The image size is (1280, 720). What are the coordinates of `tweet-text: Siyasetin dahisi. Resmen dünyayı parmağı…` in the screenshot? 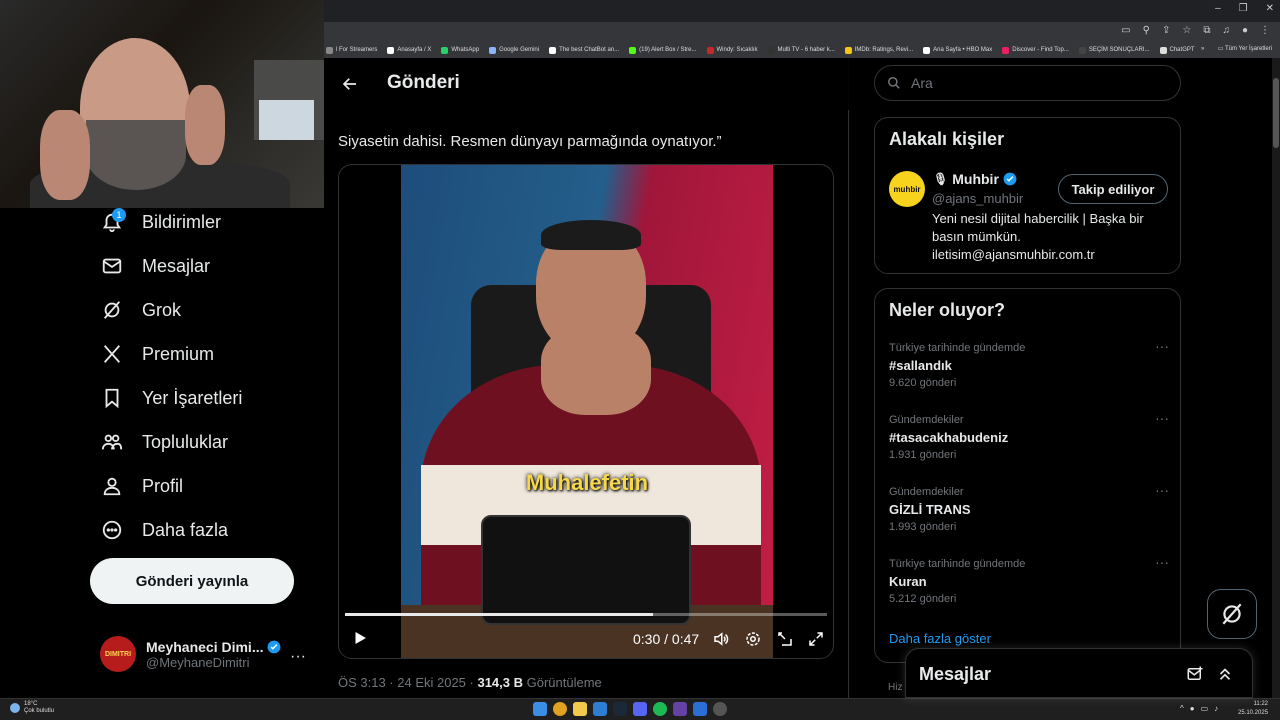 It's located at (530, 141).